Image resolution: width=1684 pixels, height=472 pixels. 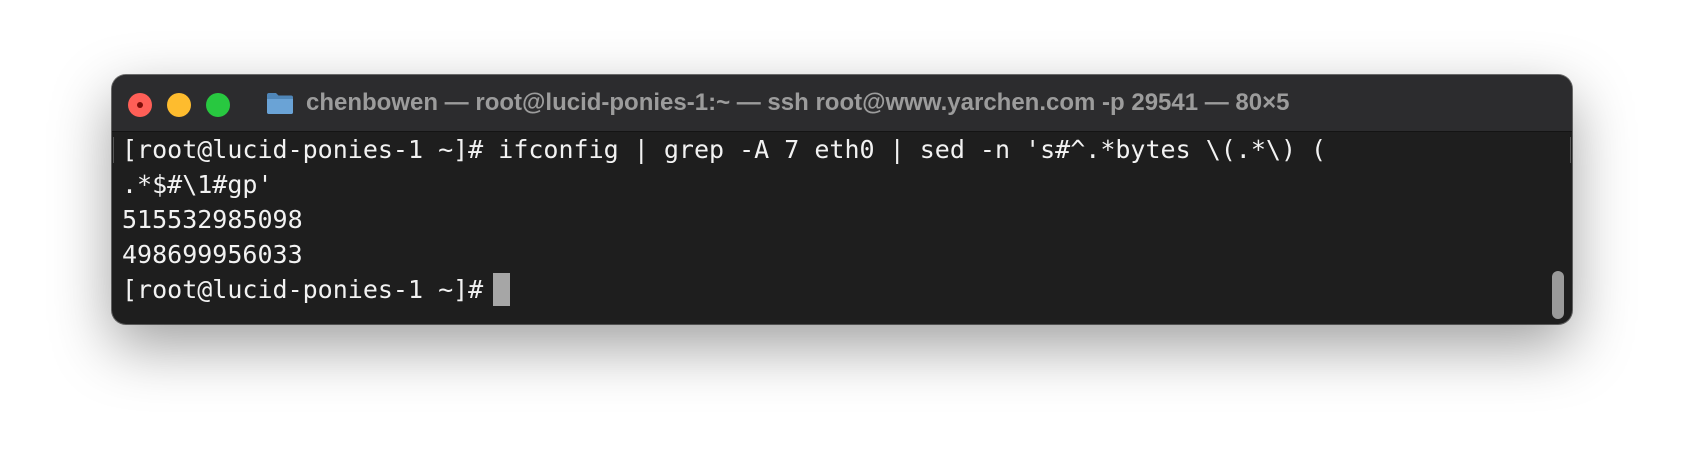 I want to click on line-wrap-marker-left, so click(x=116, y=150).